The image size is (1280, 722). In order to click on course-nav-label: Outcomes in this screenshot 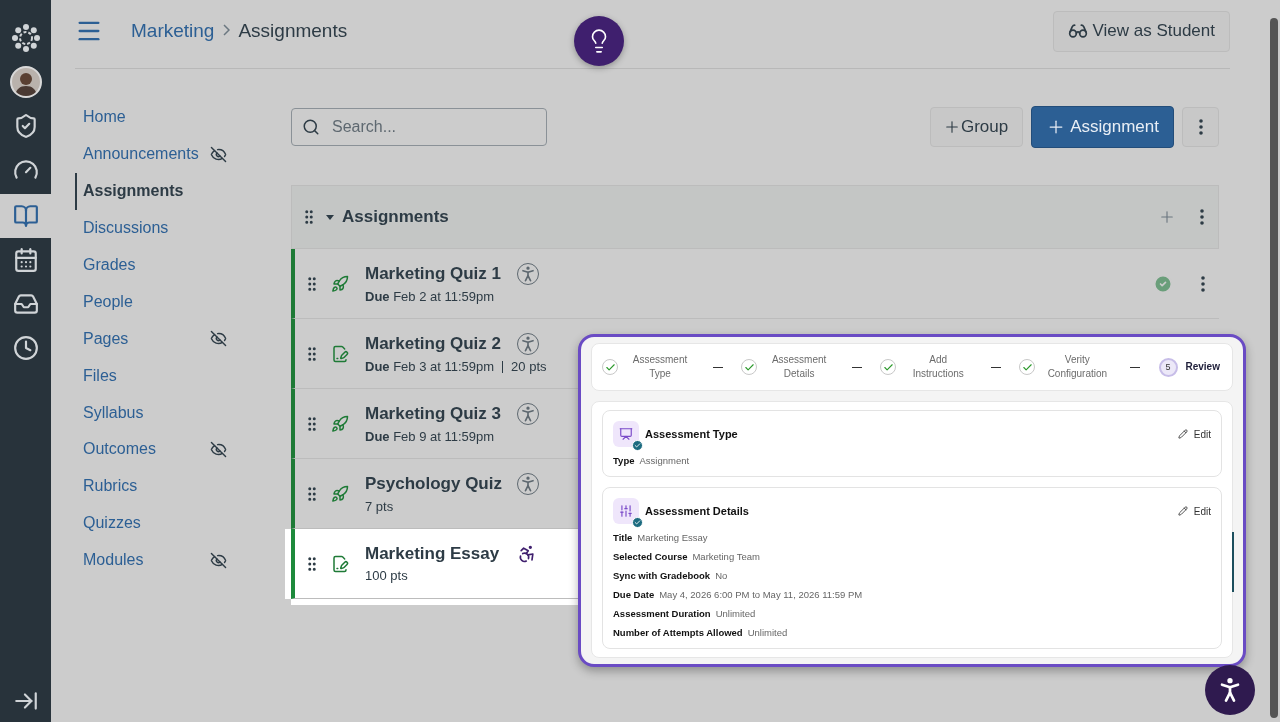, I will do `click(119, 449)`.